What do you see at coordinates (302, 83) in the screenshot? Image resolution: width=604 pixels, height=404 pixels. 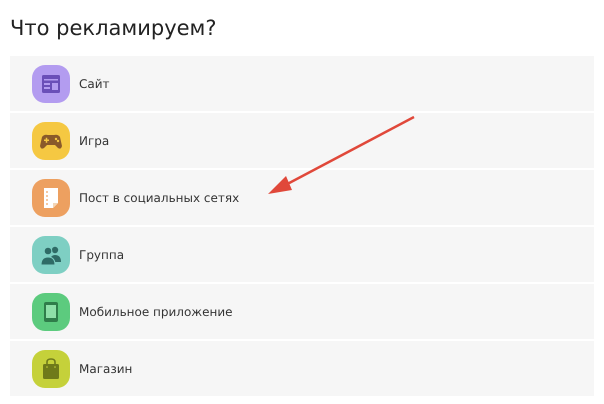 I see `option-row: Сайт` at bounding box center [302, 83].